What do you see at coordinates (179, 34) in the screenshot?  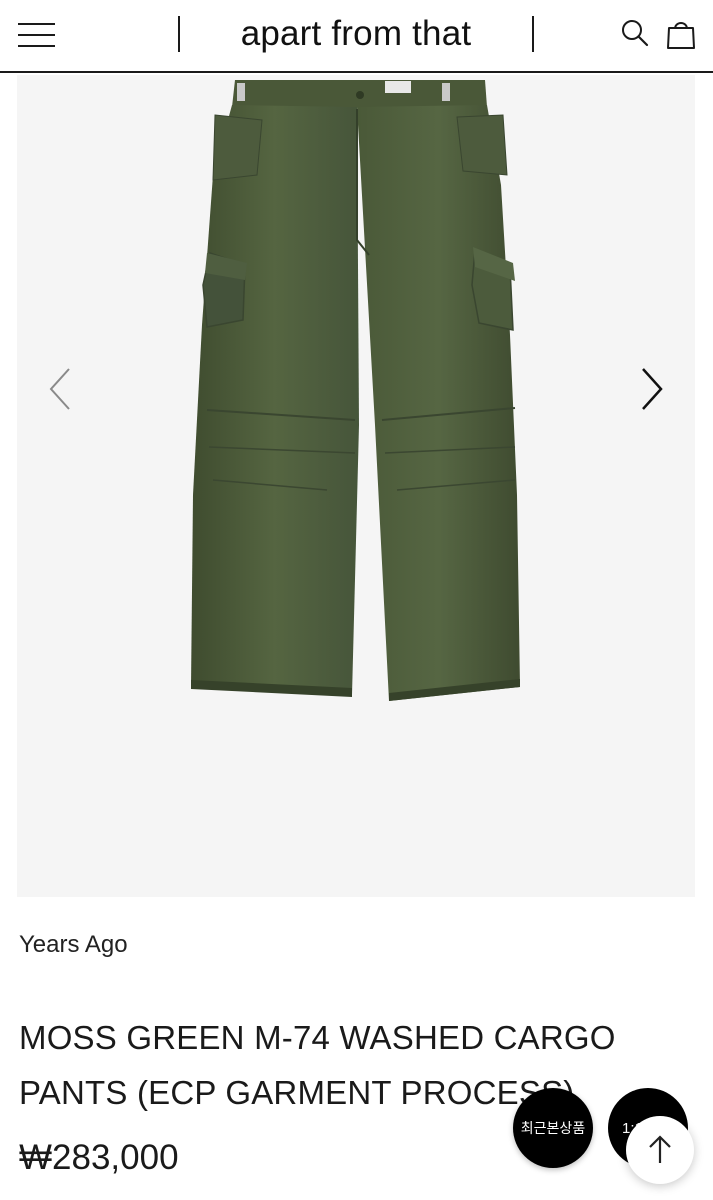 I see `header-divider-left` at bounding box center [179, 34].